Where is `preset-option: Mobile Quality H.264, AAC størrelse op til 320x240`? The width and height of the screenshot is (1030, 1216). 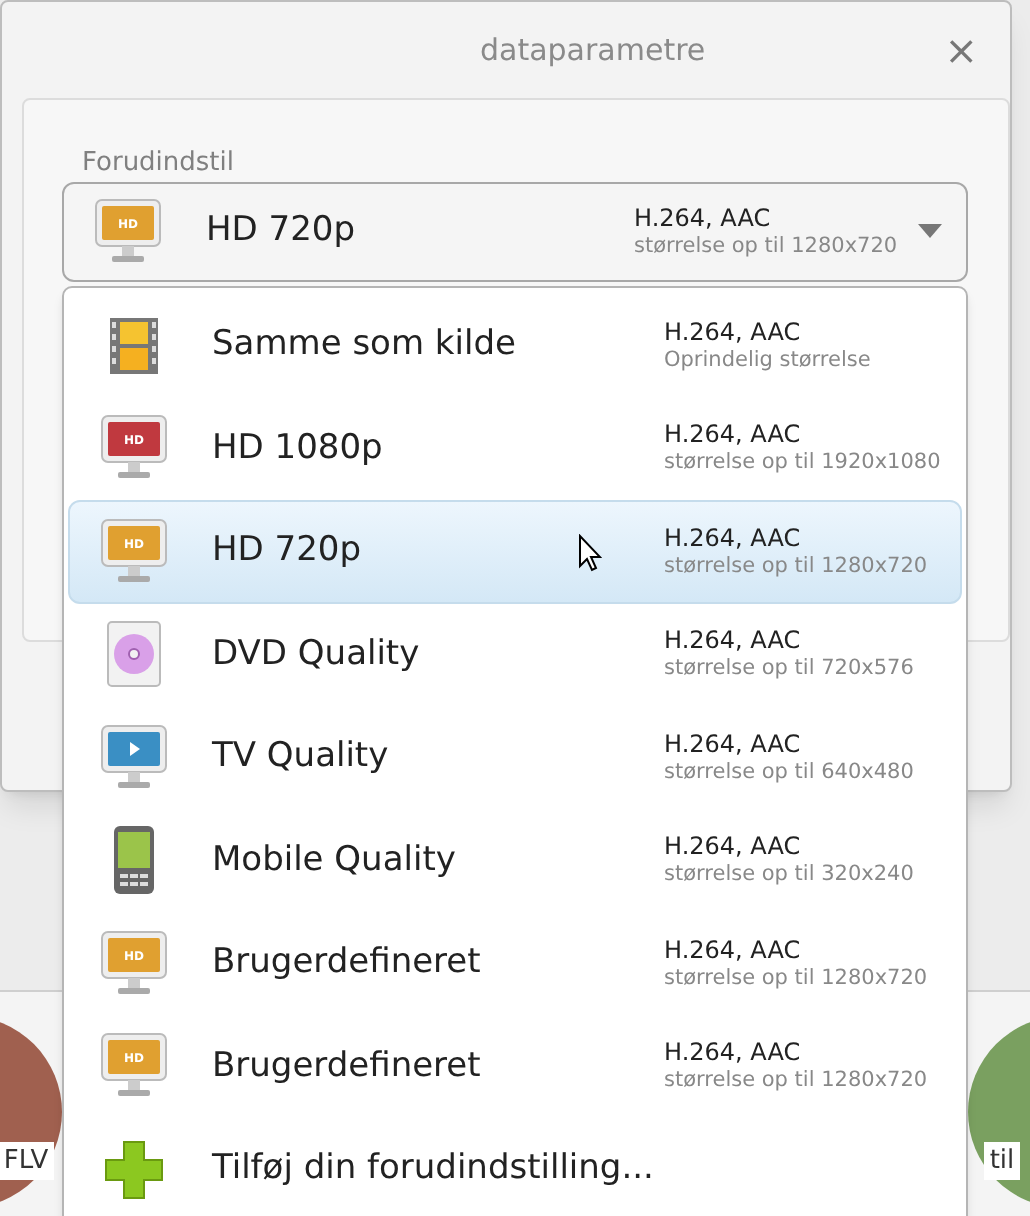
preset-option: Mobile Quality H.264, AAC størrelse op til 320x240 is located at coordinates (515, 860).